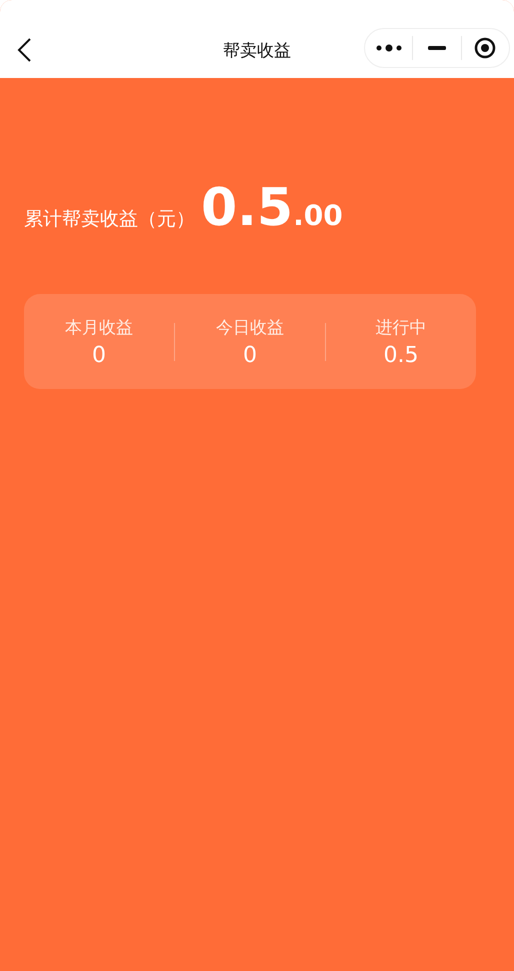 The width and height of the screenshot is (514, 971). What do you see at coordinates (485, 48) in the screenshot?
I see `close-icon` at bounding box center [485, 48].